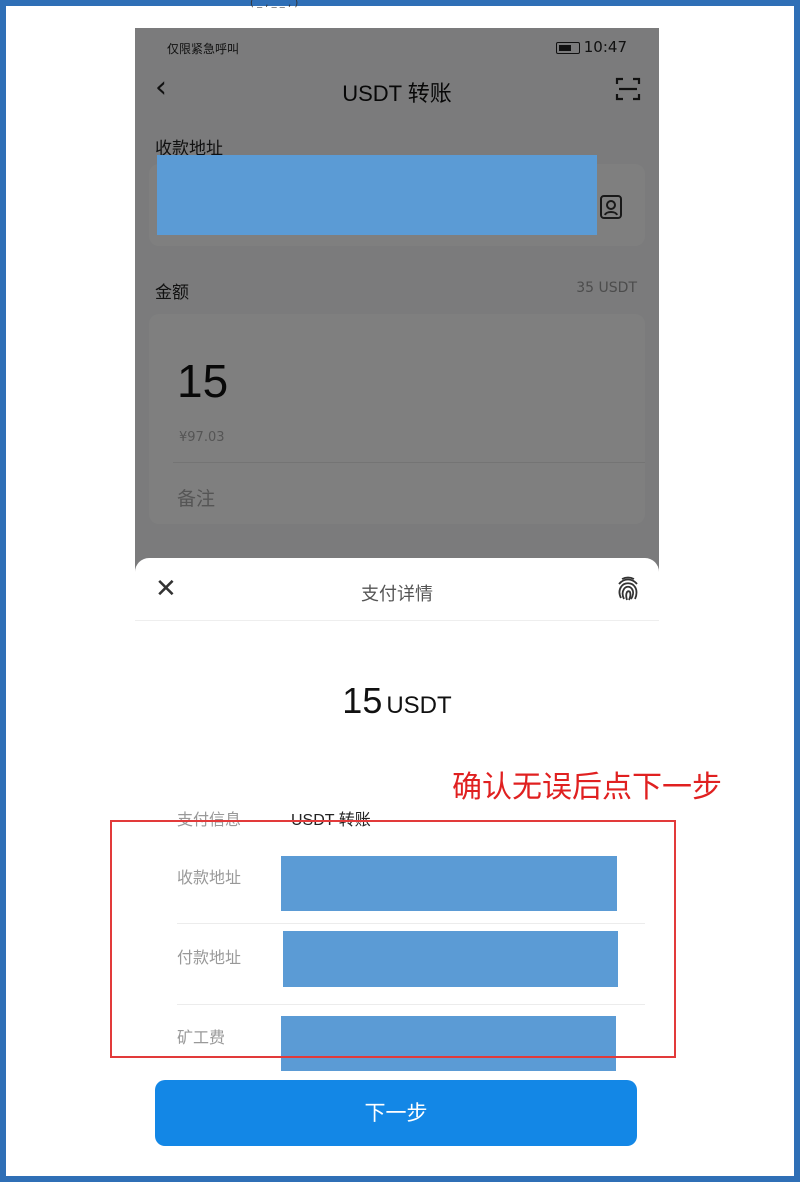  What do you see at coordinates (396, 1113) in the screenshot?
I see `next-step-button: 下一步` at bounding box center [396, 1113].